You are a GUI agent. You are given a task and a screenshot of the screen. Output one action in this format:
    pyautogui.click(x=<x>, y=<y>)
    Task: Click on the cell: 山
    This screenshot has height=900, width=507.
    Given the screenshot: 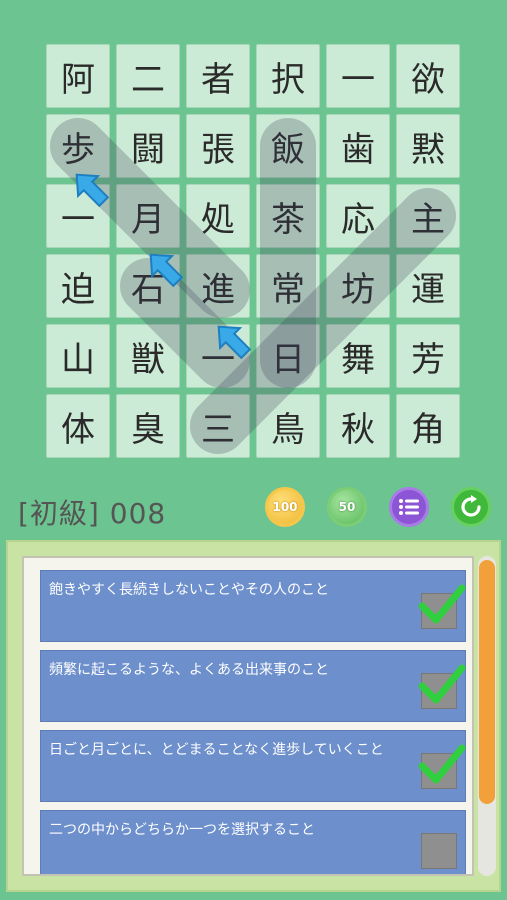 What is the action you would take?
    pyautogui.click(x=78, y=356)
    